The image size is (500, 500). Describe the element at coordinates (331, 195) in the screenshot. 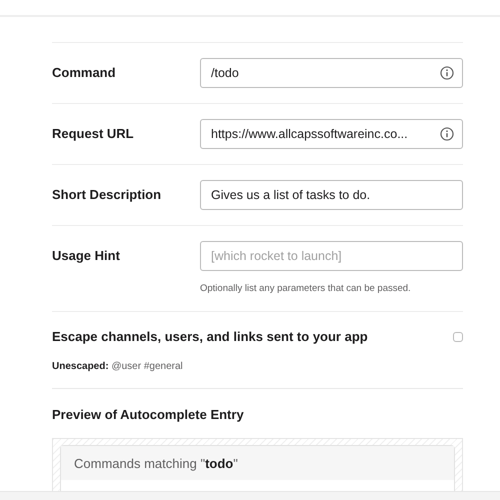

I see `input-field: Gives us a list of tasks to do.` at that location.